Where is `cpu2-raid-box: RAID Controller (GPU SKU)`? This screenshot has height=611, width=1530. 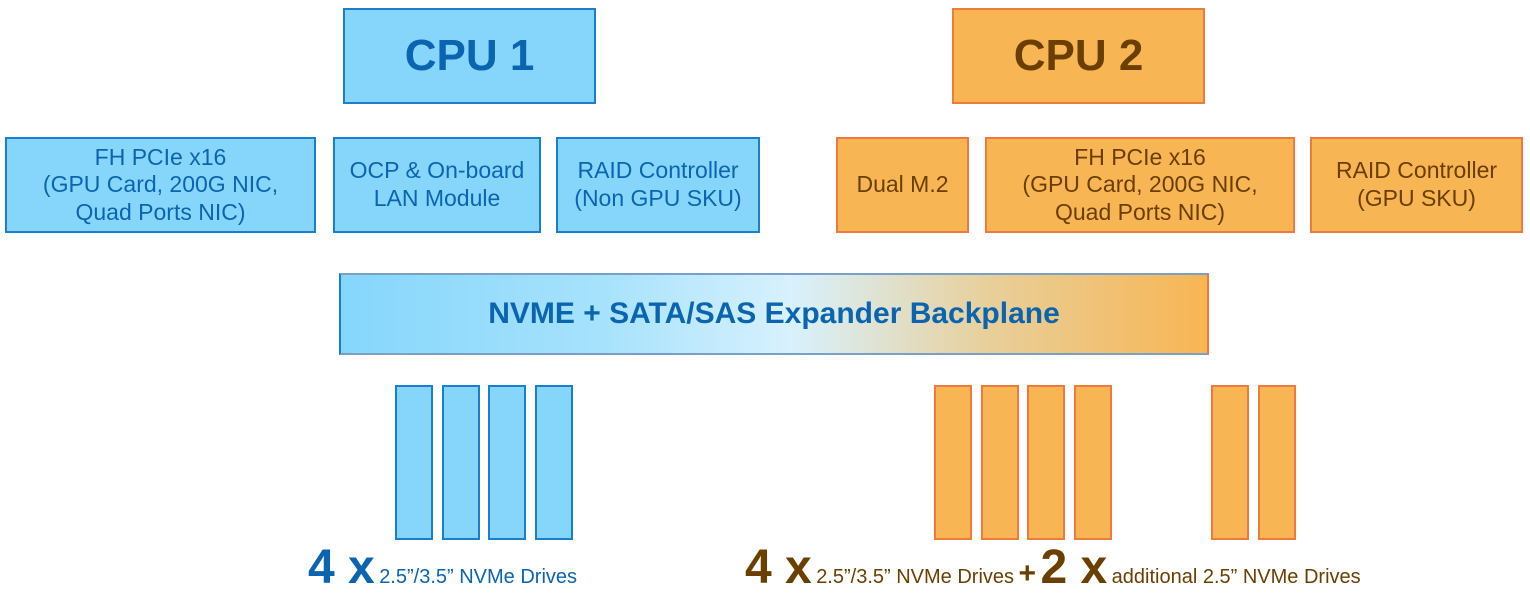
cpu2-raid-box: RAID Controller (GPU SKU) is located at coordinates (1416, 185).